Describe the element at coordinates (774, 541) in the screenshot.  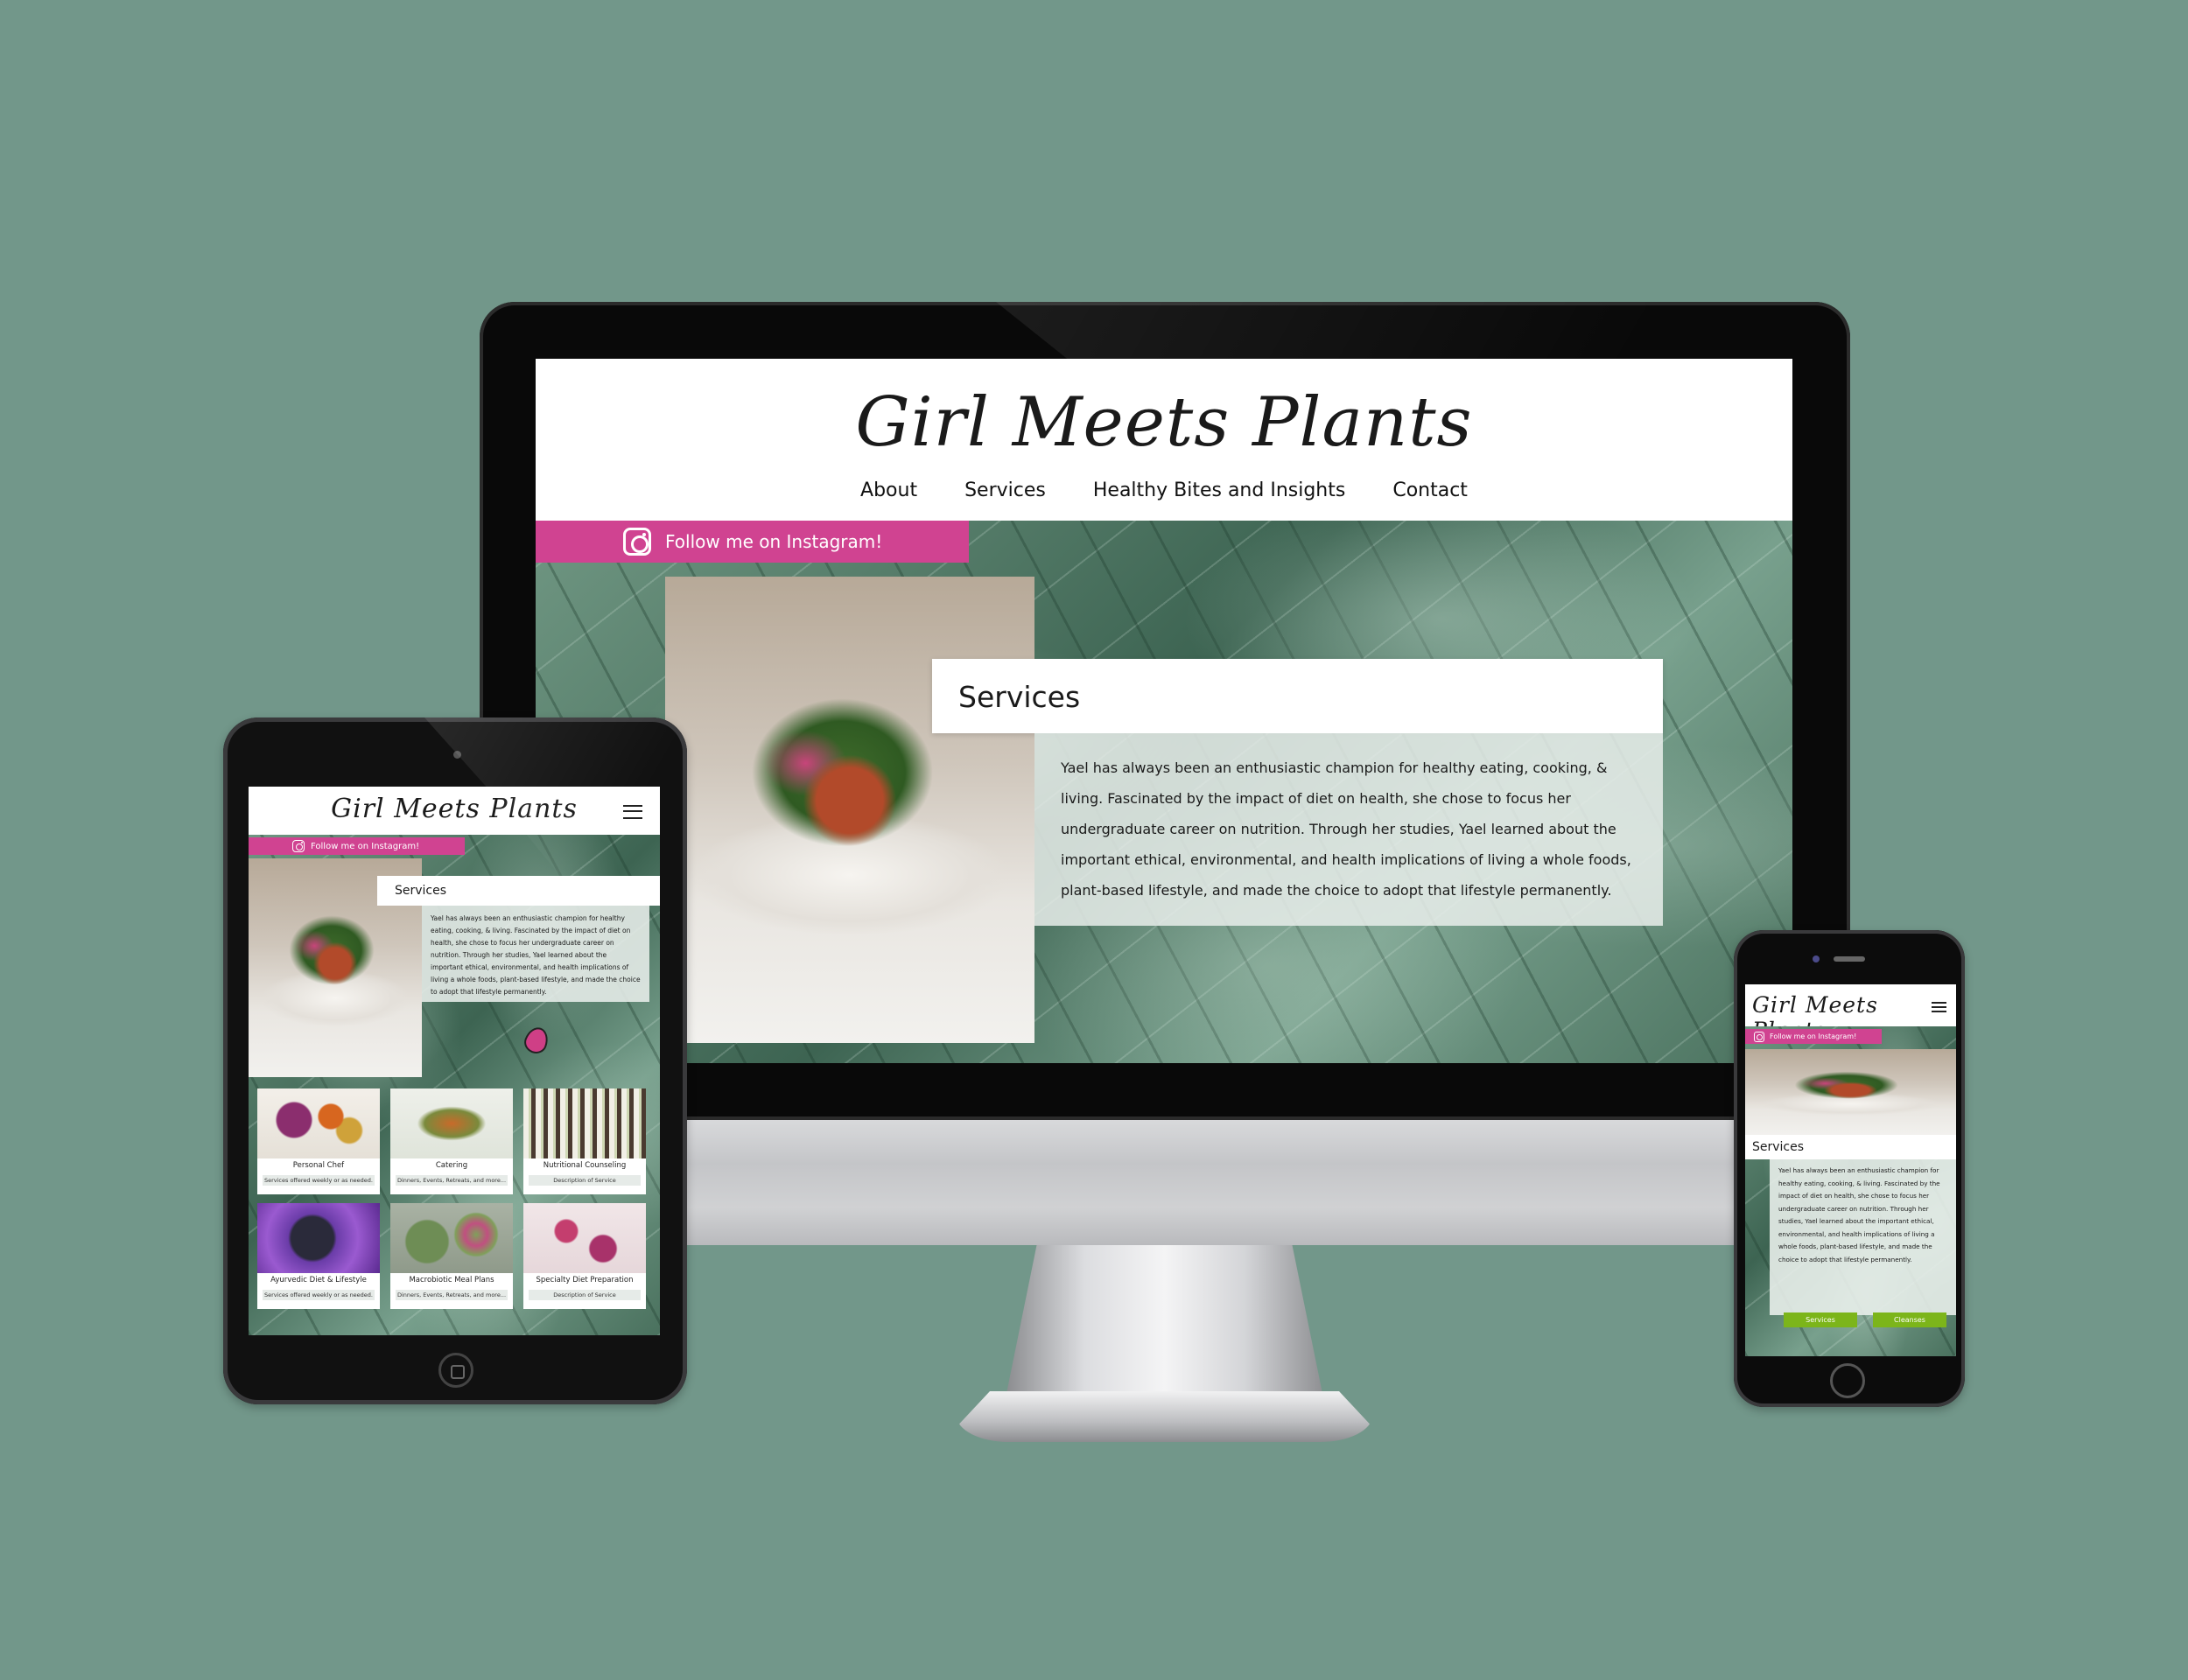
I see `instagram-label: Follow me on Instagram!` at that location.